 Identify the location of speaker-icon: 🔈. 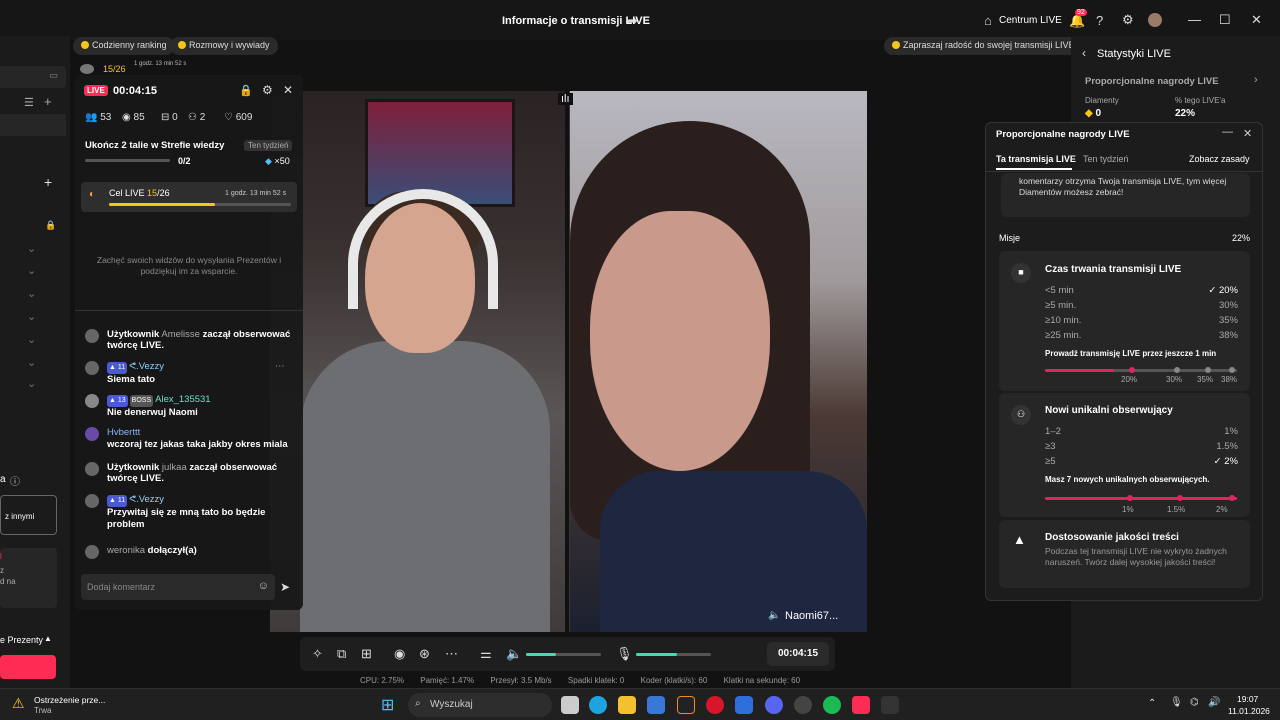
(774, 615).